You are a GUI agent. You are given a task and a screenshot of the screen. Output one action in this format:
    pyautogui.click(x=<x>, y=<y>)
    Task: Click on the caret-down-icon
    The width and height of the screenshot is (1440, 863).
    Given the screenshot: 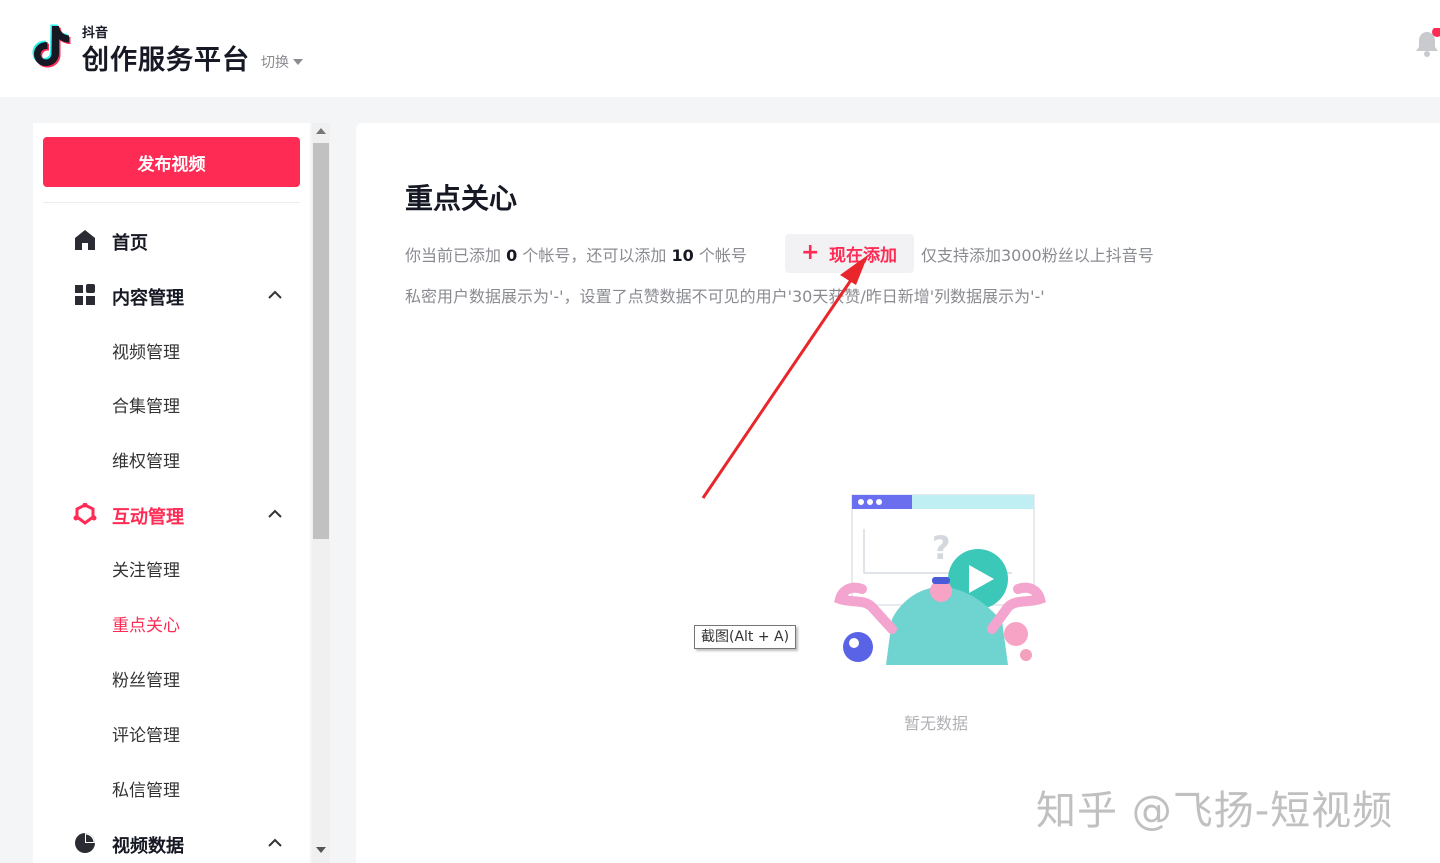 What is the action you would take?
    pyautogui.click(x=298, y=62)
    